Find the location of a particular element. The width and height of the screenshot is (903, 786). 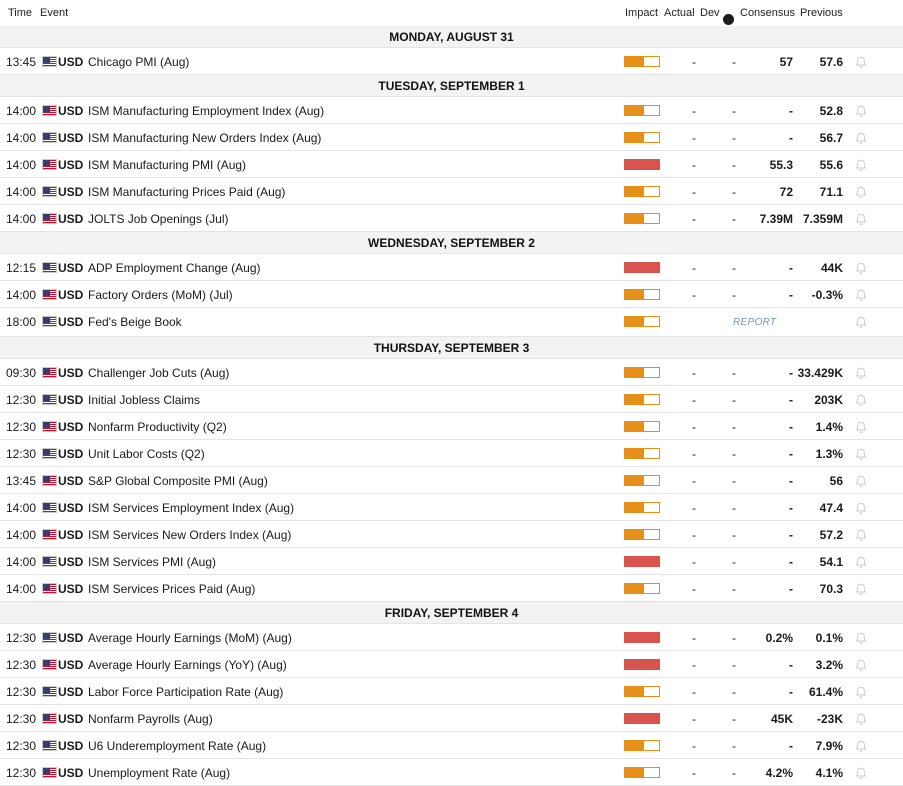

impact-fill is located at coordinates (634, 191).